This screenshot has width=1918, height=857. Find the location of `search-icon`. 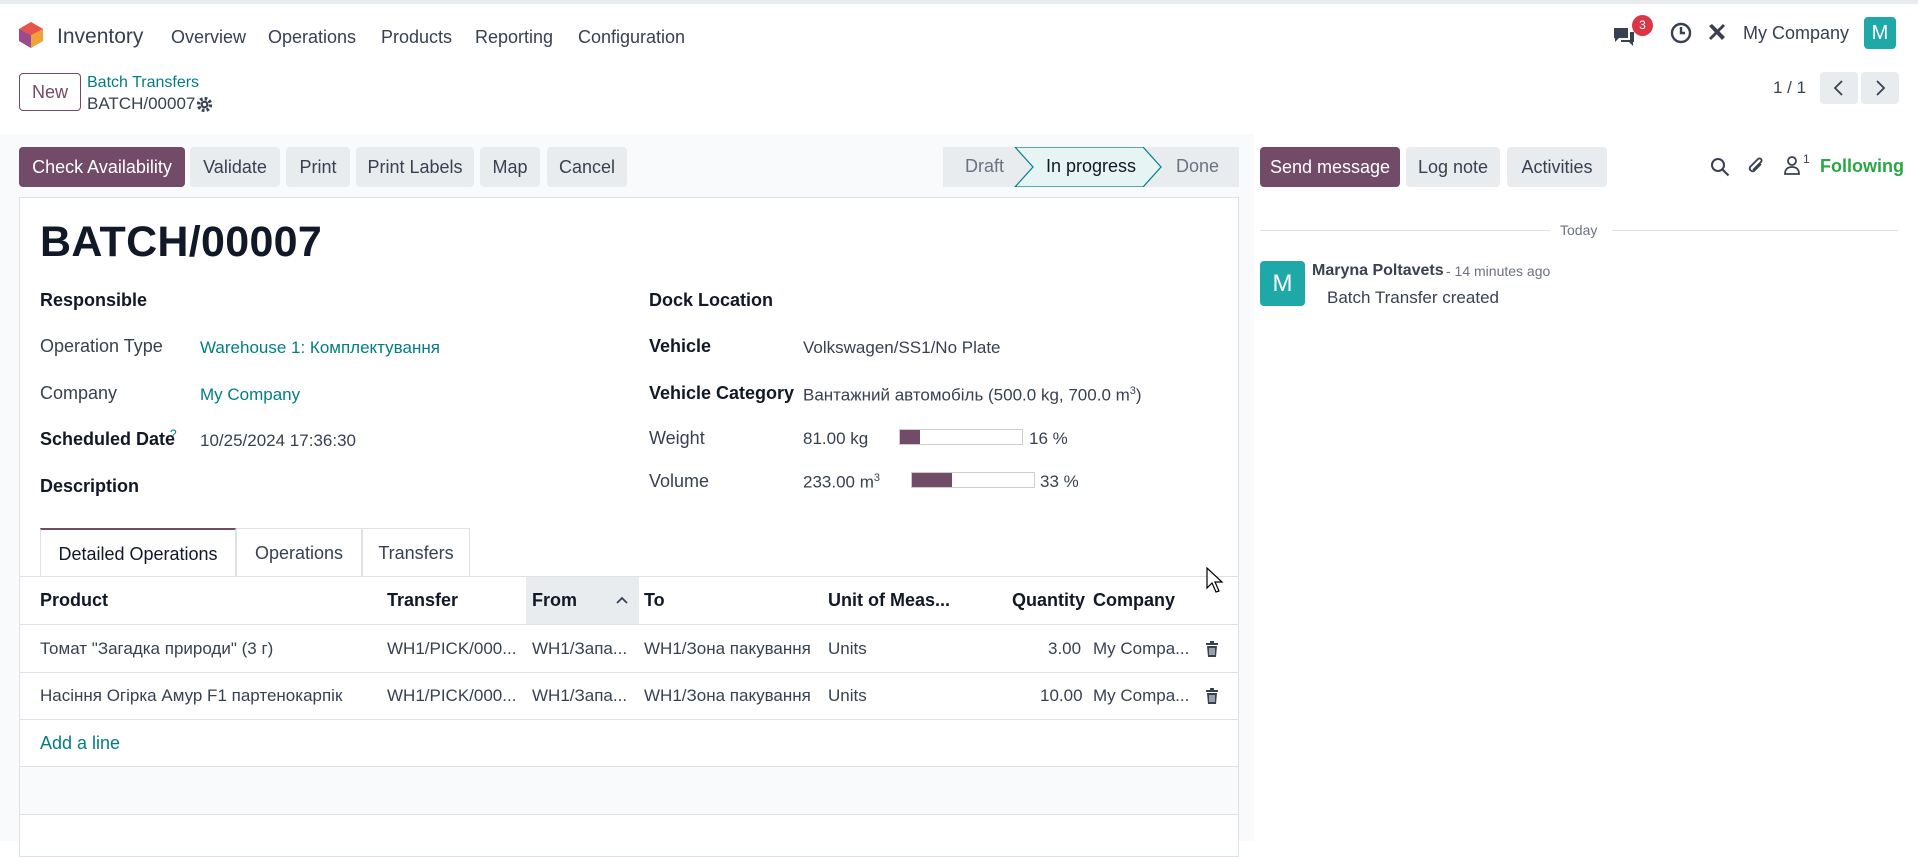

search-icon is located at coordinates (1720, 167).